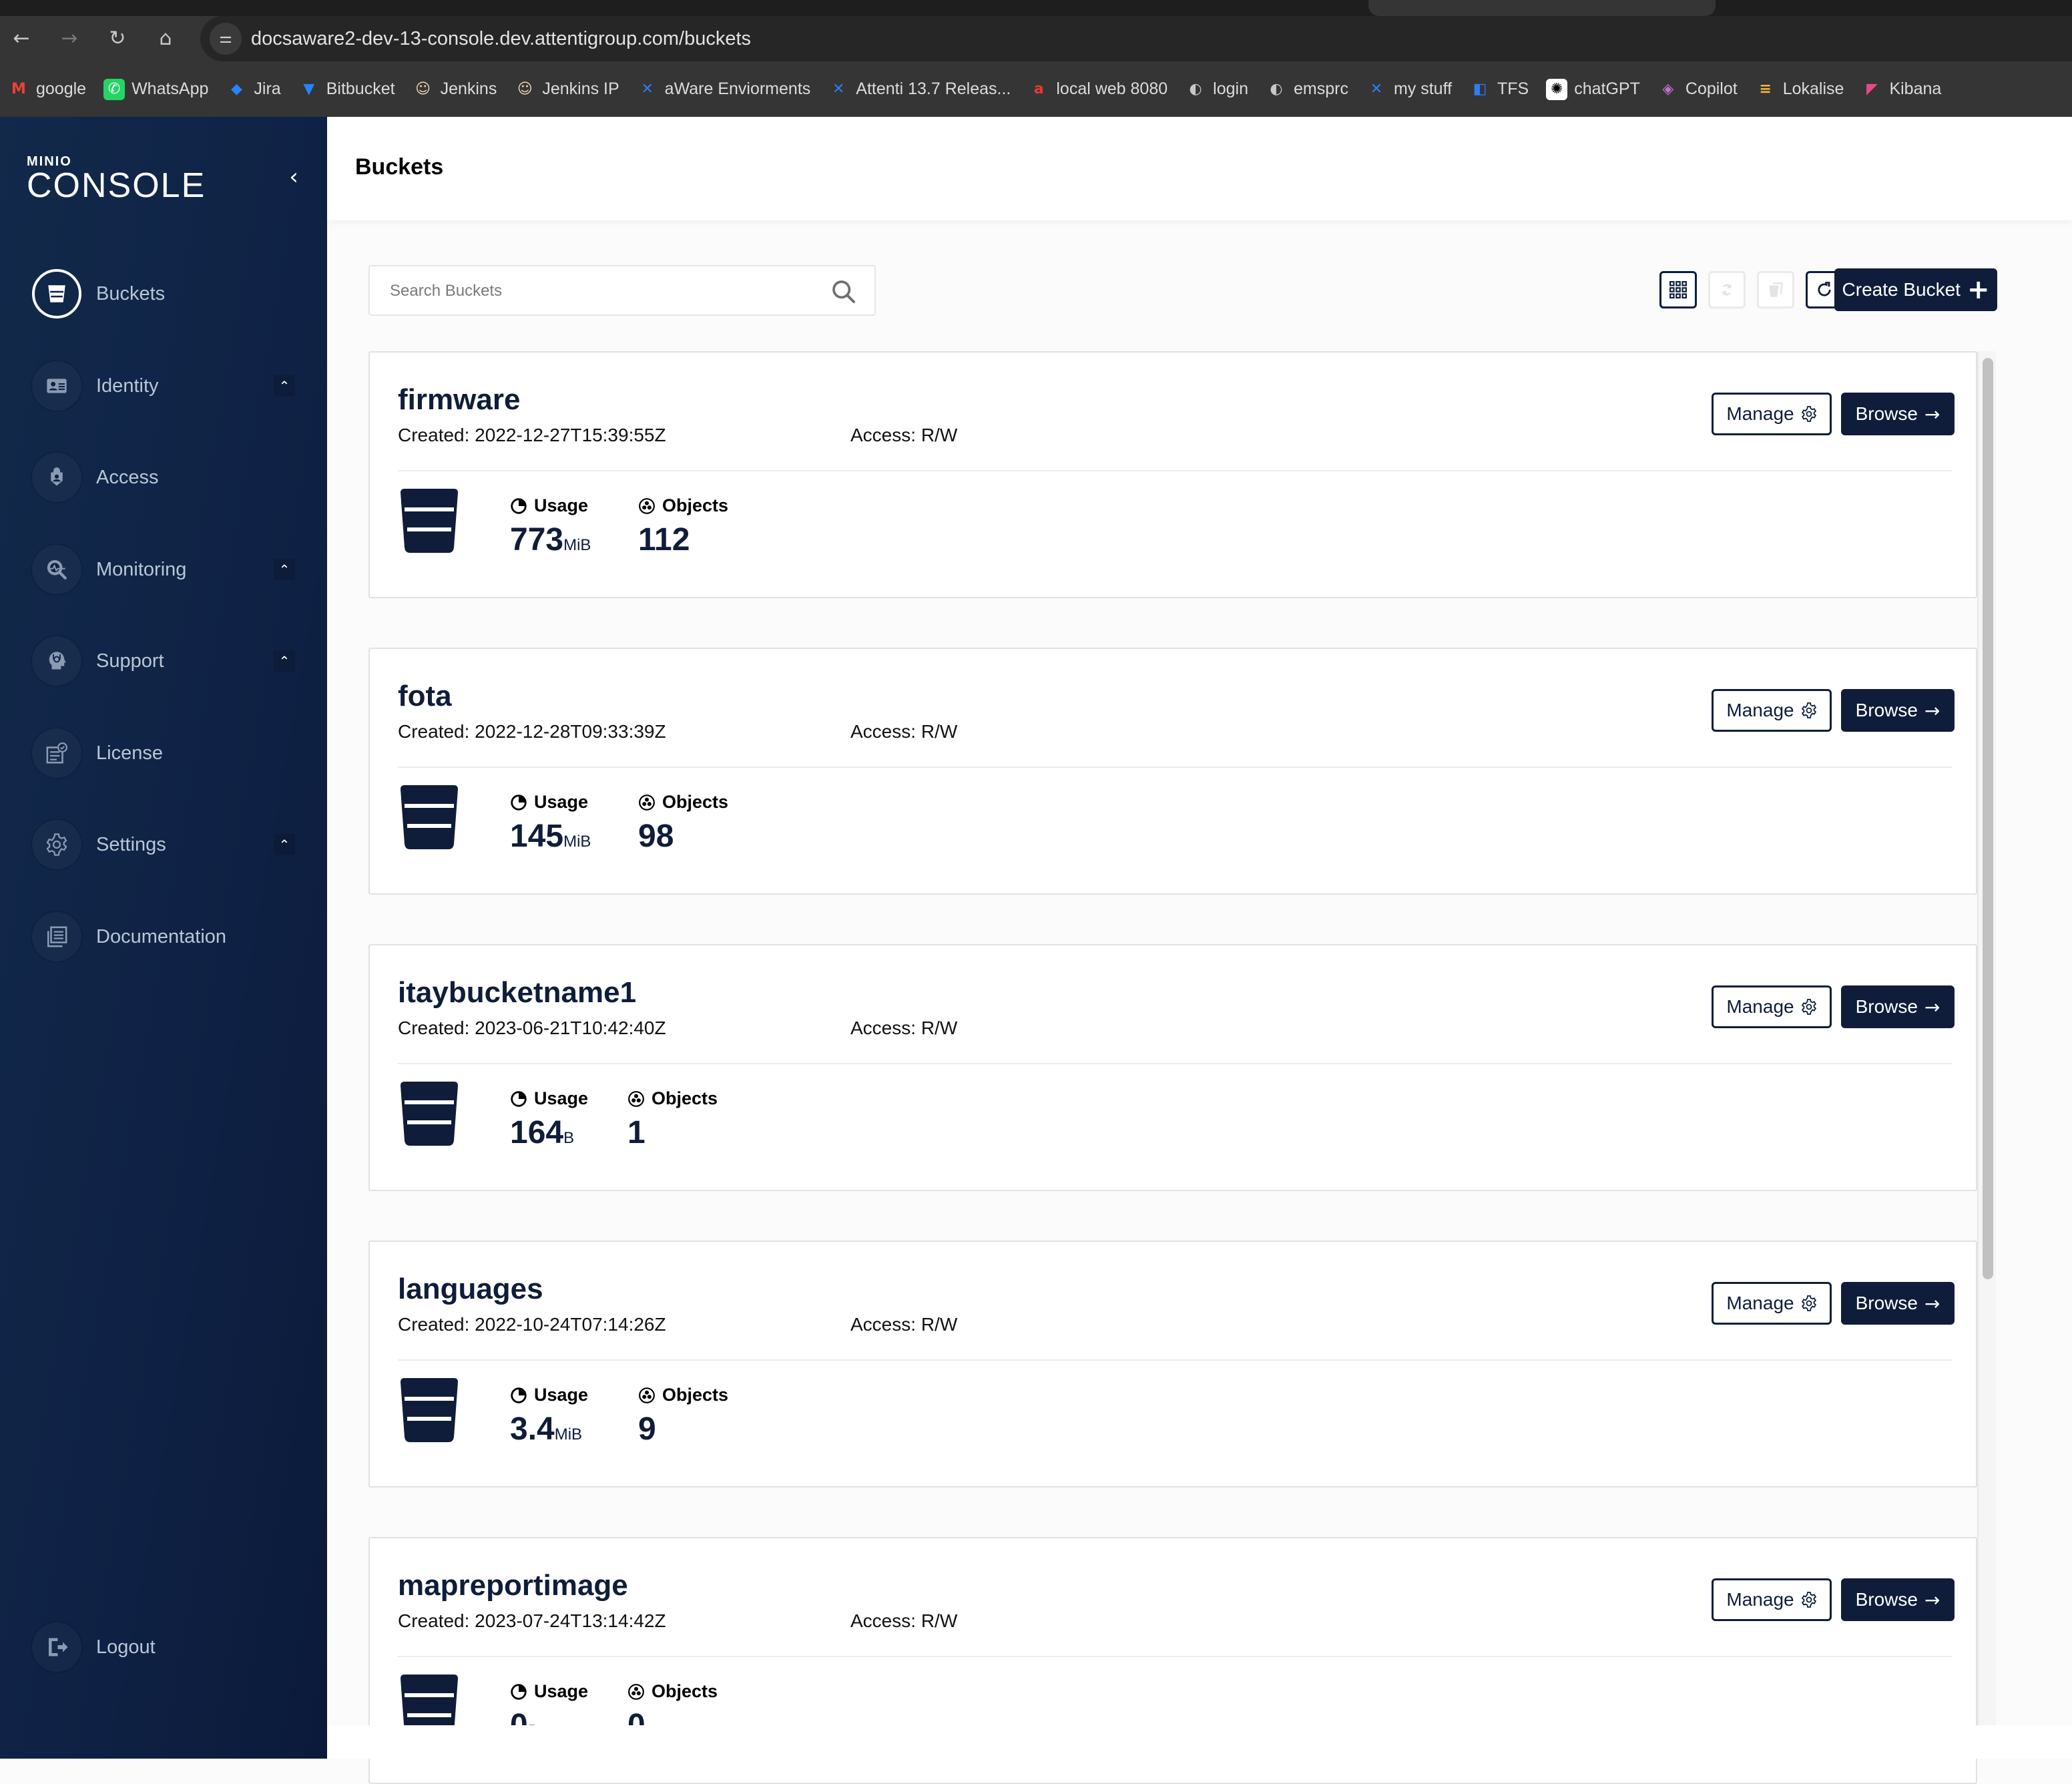 The height and width of the screenshot is (1784, 2072). Describe the element at coordinates (1901, 289) in the screenshot. I see `create-bucket-label: Create Bucket` at that location.